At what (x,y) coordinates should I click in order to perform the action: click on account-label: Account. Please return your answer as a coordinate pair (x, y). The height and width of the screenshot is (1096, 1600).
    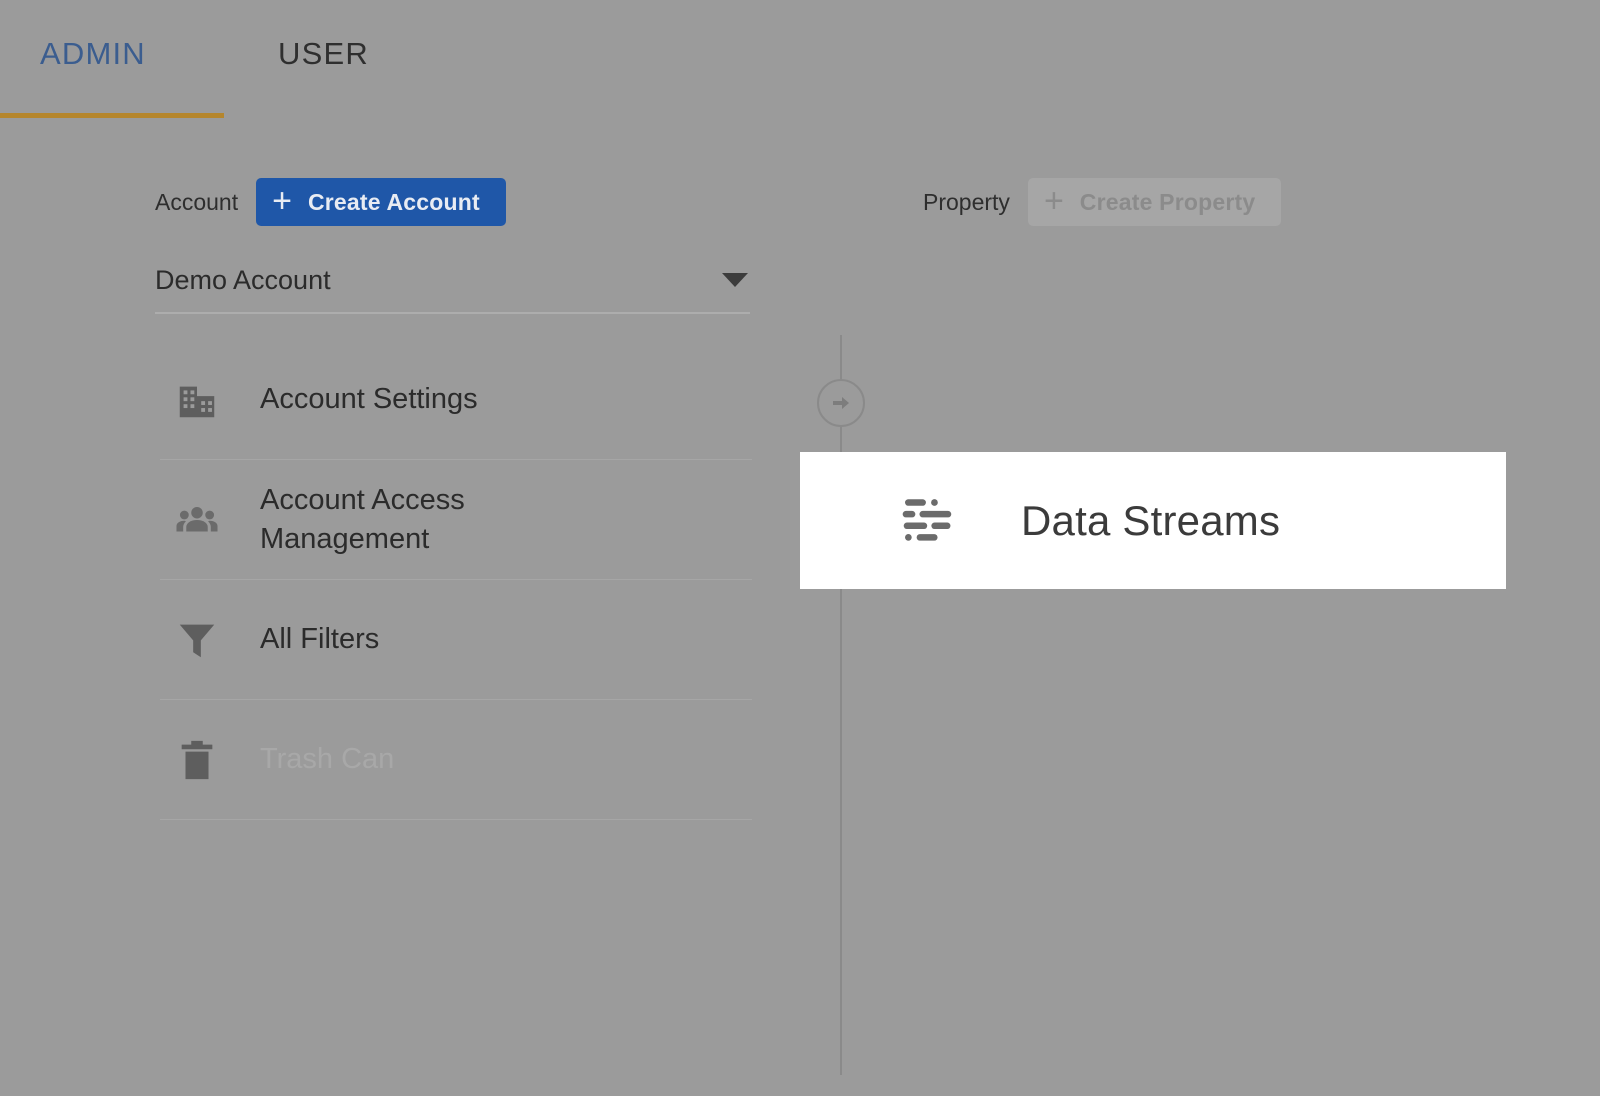
    Looking at the image, I should click on (197, 201).